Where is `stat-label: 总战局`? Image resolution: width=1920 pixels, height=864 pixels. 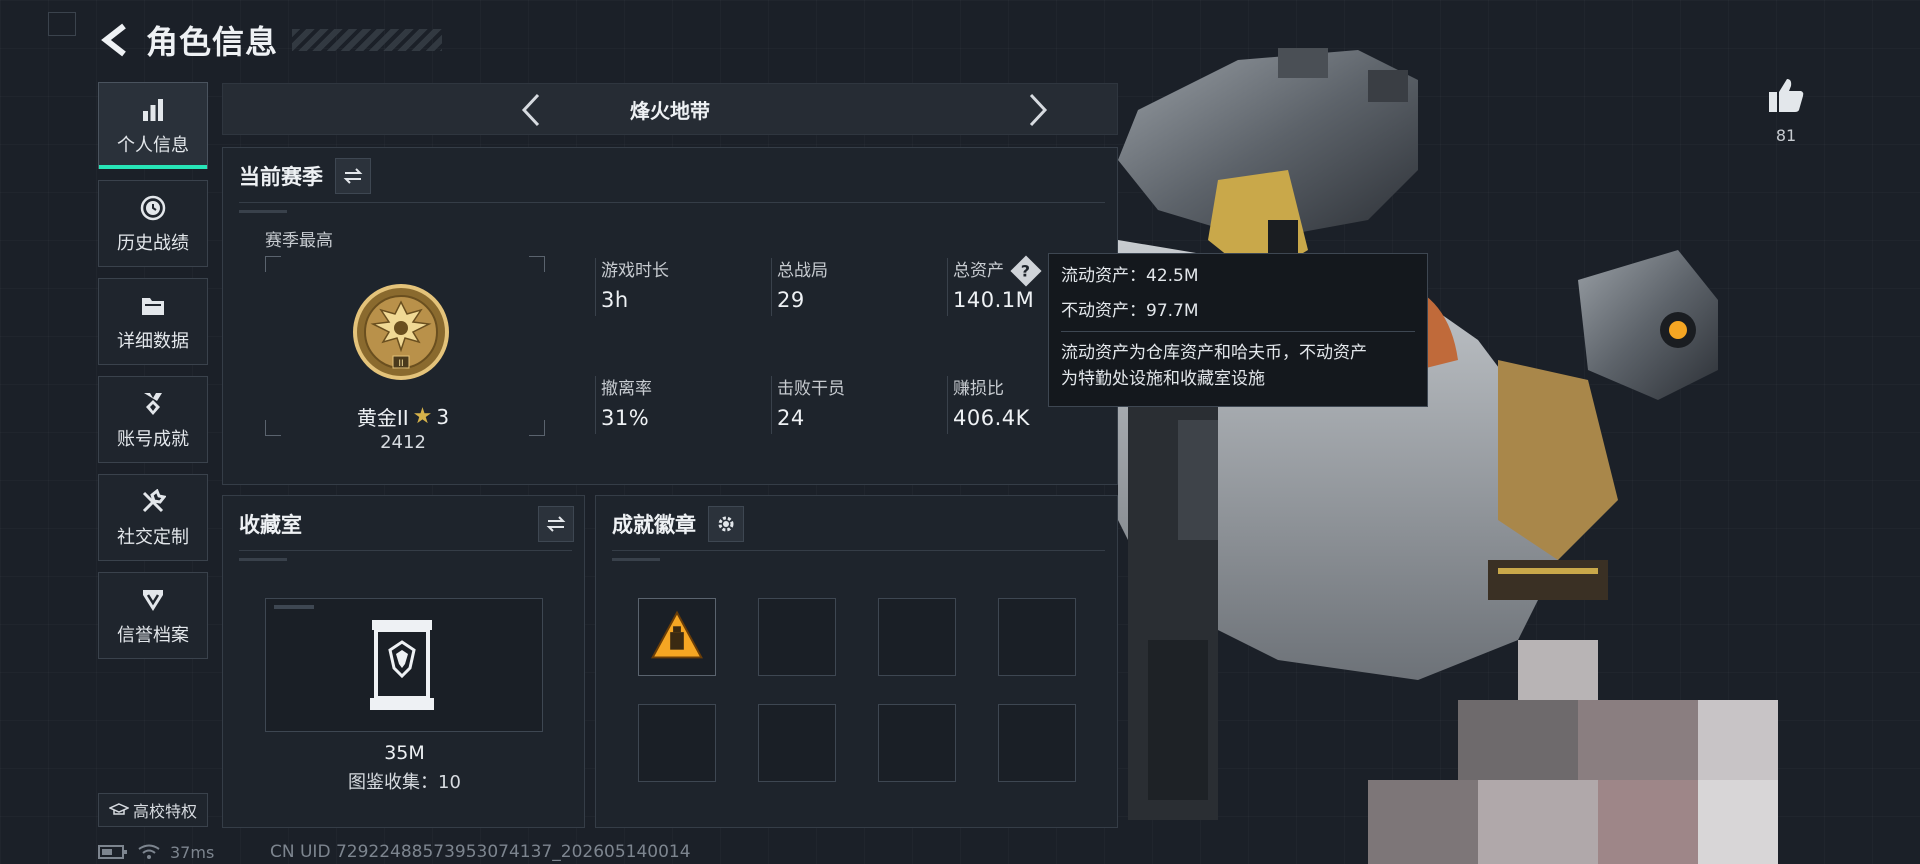 stat-label: 总战局 is located at coordinates (802, 271).